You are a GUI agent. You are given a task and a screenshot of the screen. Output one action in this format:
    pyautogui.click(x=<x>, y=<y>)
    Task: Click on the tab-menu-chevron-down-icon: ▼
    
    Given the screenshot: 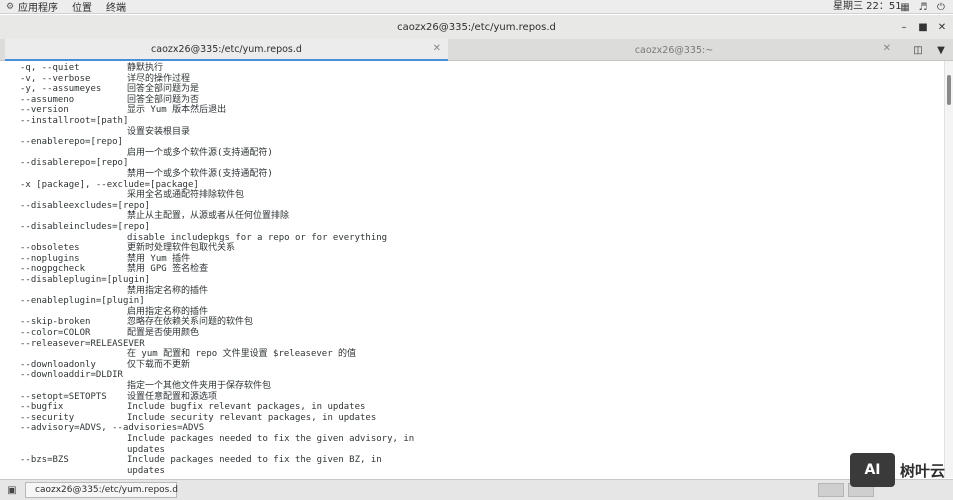 What is the action you would take?
    pyautogui.click(x=941, y=50)
    